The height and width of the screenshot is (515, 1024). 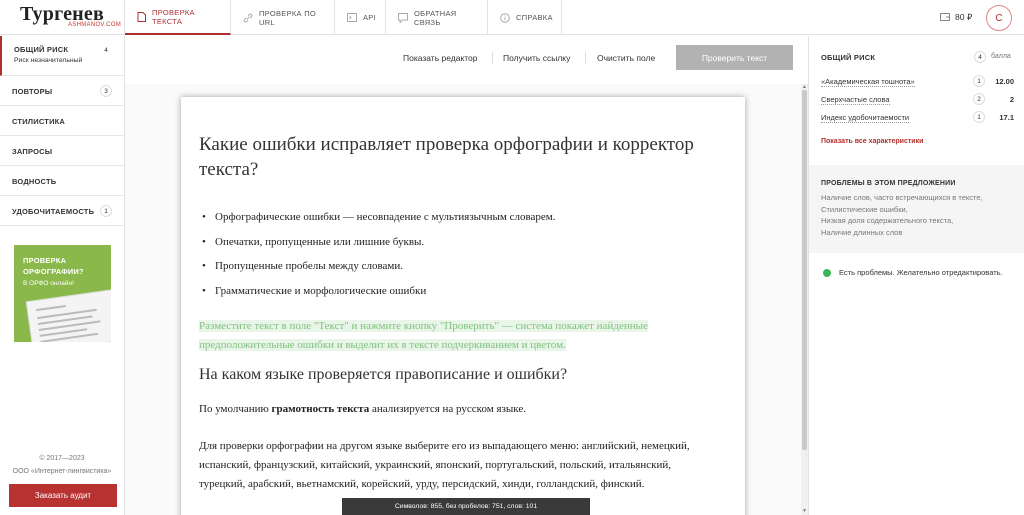 I want to click on metric-name-link: Сверхчастые слова, so click(x=855, y=100).